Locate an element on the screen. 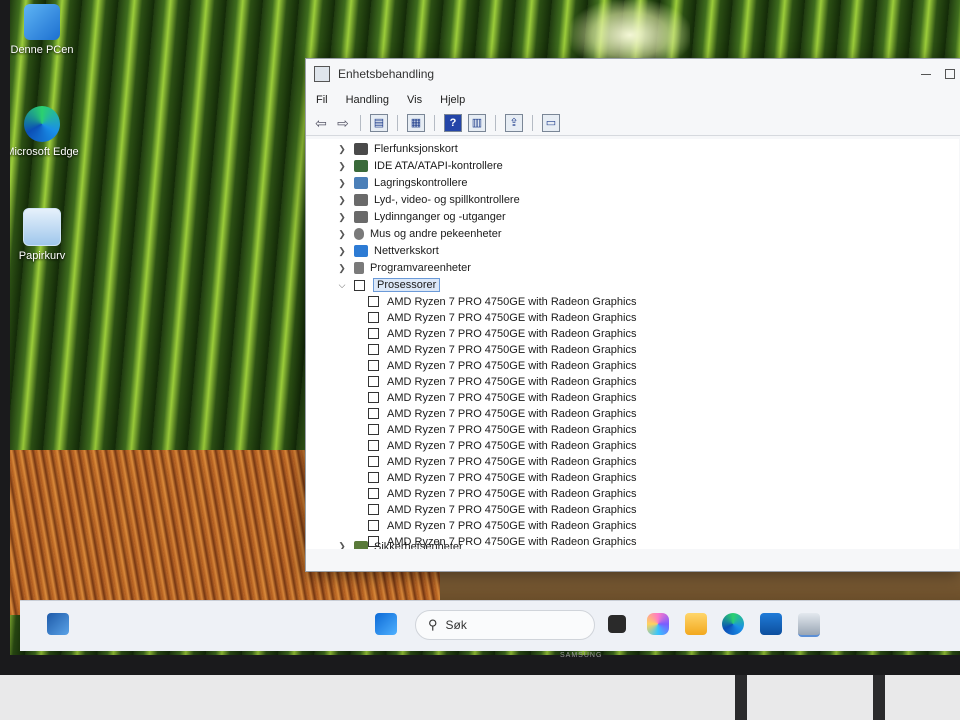 The image size is (960, 720). desktop-icon-label: Denne PCen is located at coordinates (42, 50).